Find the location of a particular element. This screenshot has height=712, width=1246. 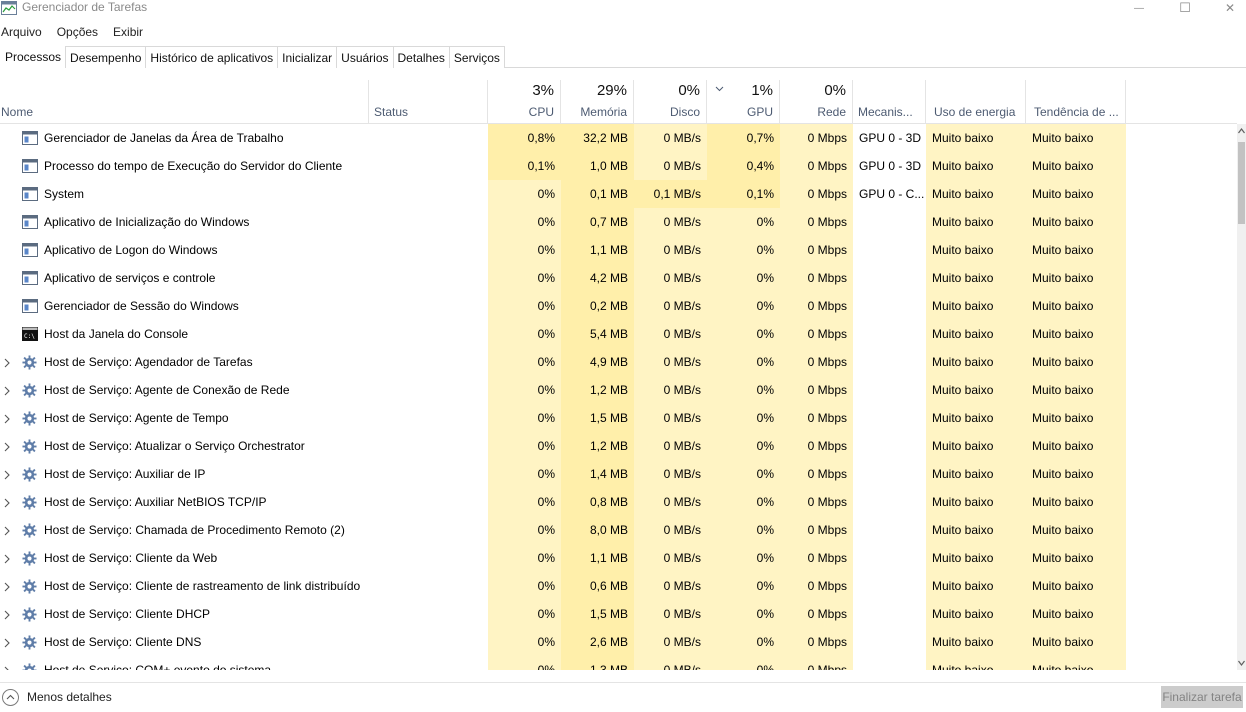

cell-mem: 0,6 MB is located at coordinates (597, 586).